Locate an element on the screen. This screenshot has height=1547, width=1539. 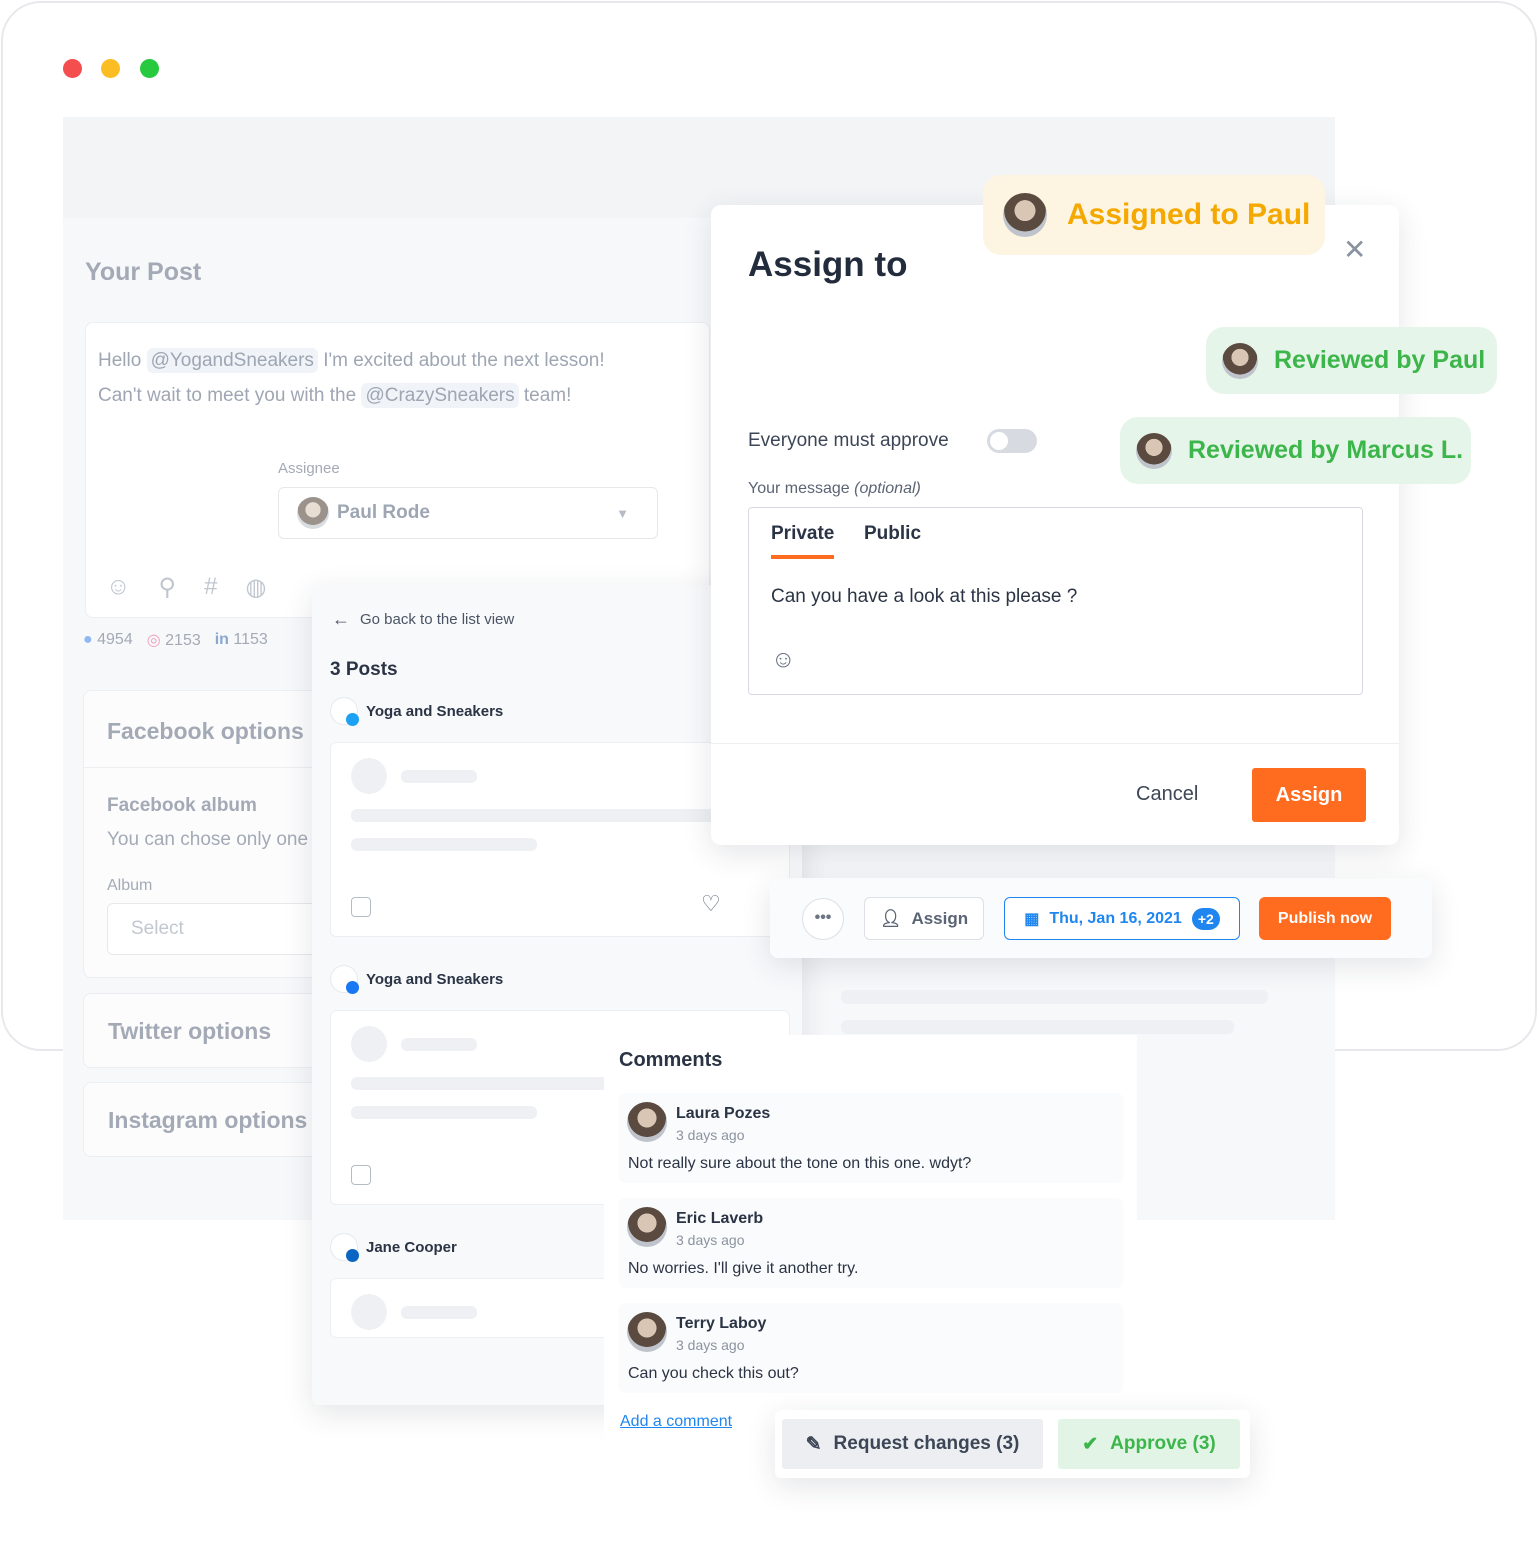
publish-now-button: Publish now is located at coordinates (1325, 918).